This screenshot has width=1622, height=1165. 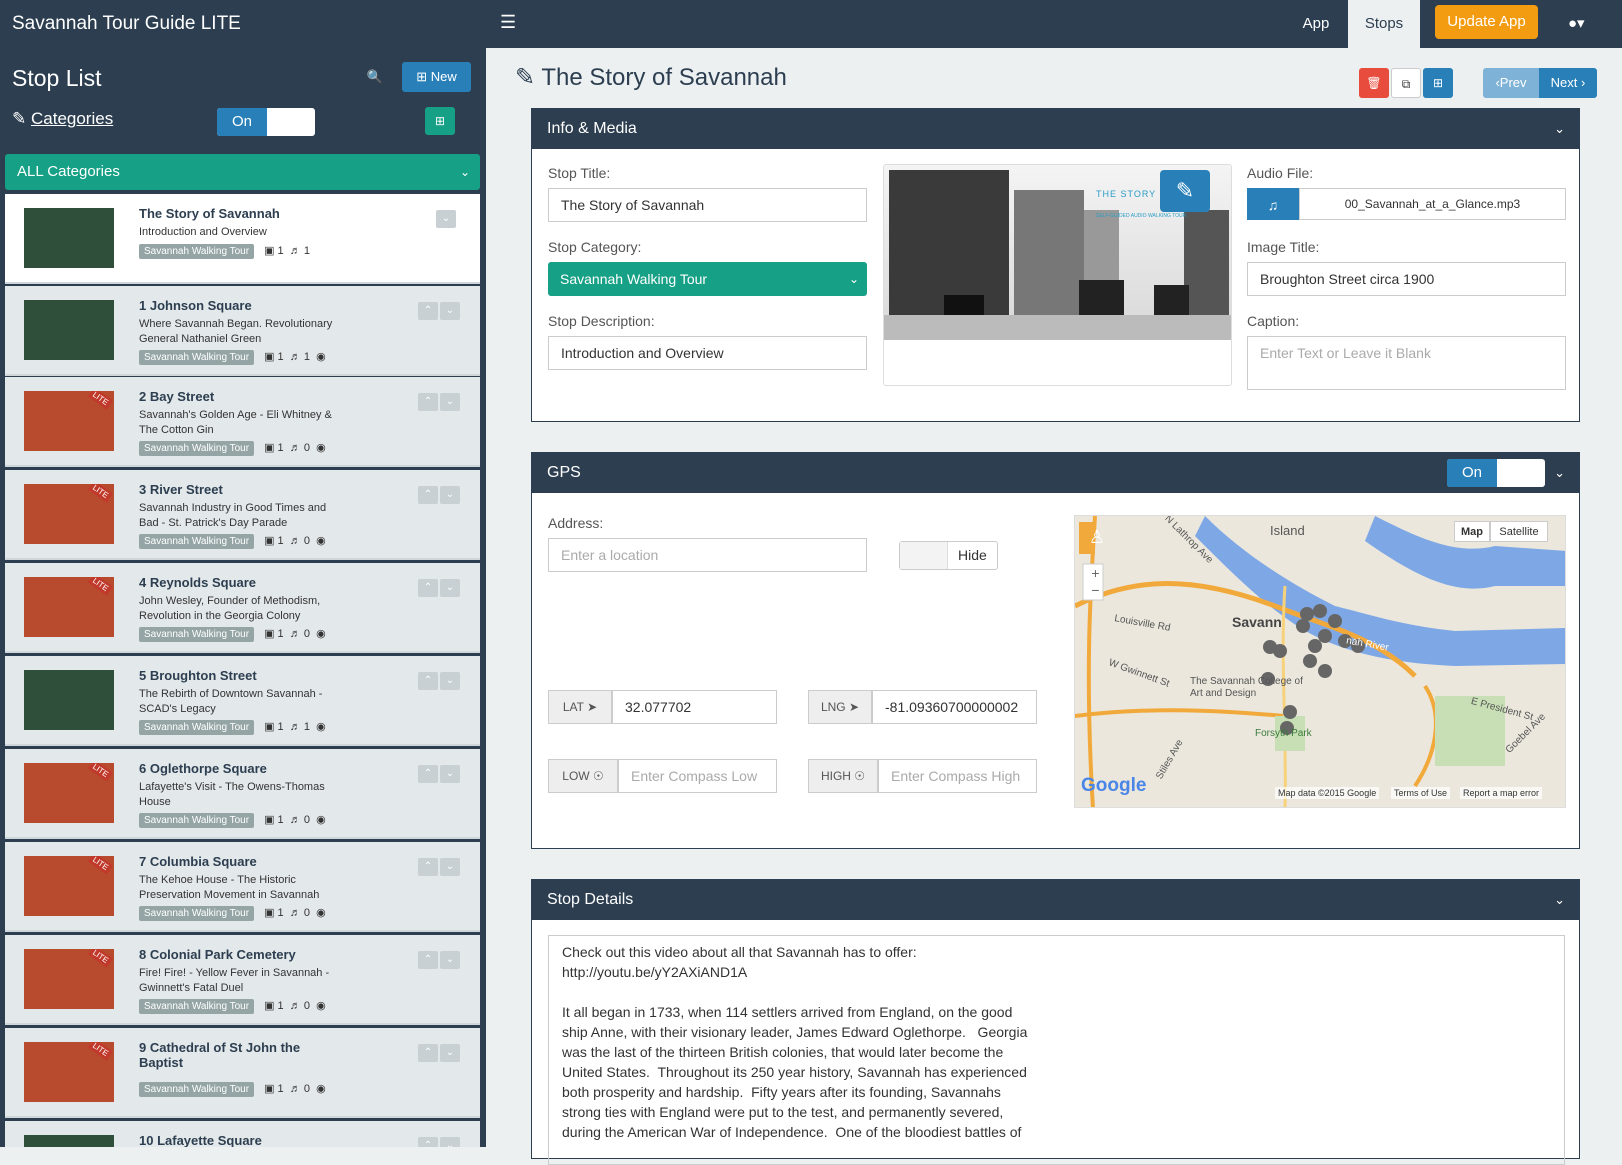 What do you see at coordinates (1384, 24) in the screenshot?
I see `nav-stops: Stops` at bounding box center [1384, 24].